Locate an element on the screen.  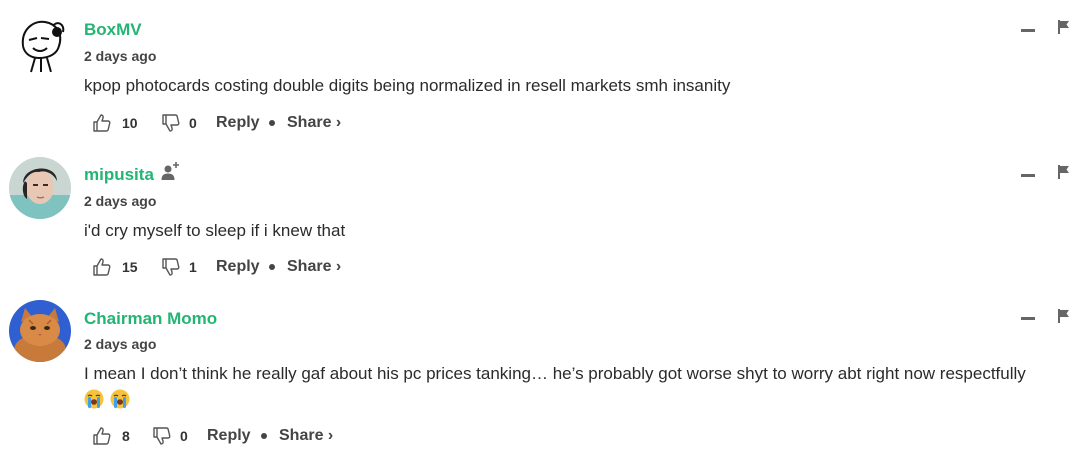
comment-actions: 8 0 Reply Share › is located at coordinates (220, 436).